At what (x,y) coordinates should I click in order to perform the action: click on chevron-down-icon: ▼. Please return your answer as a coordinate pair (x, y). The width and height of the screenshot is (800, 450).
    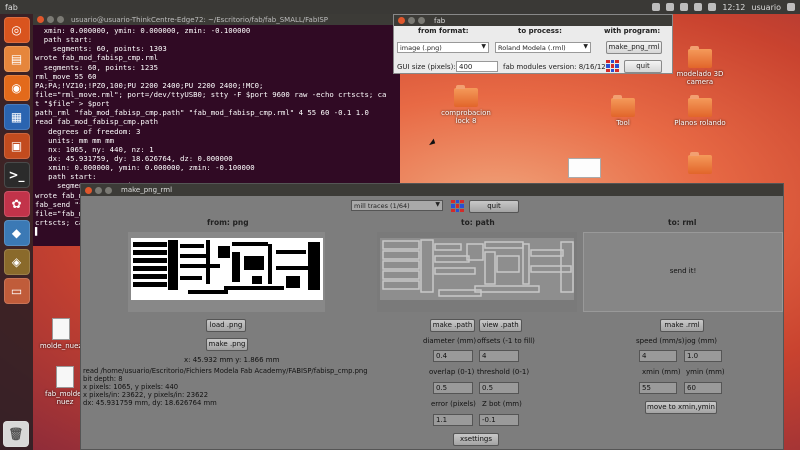
    Looking at the image, I should click on (483, 46).